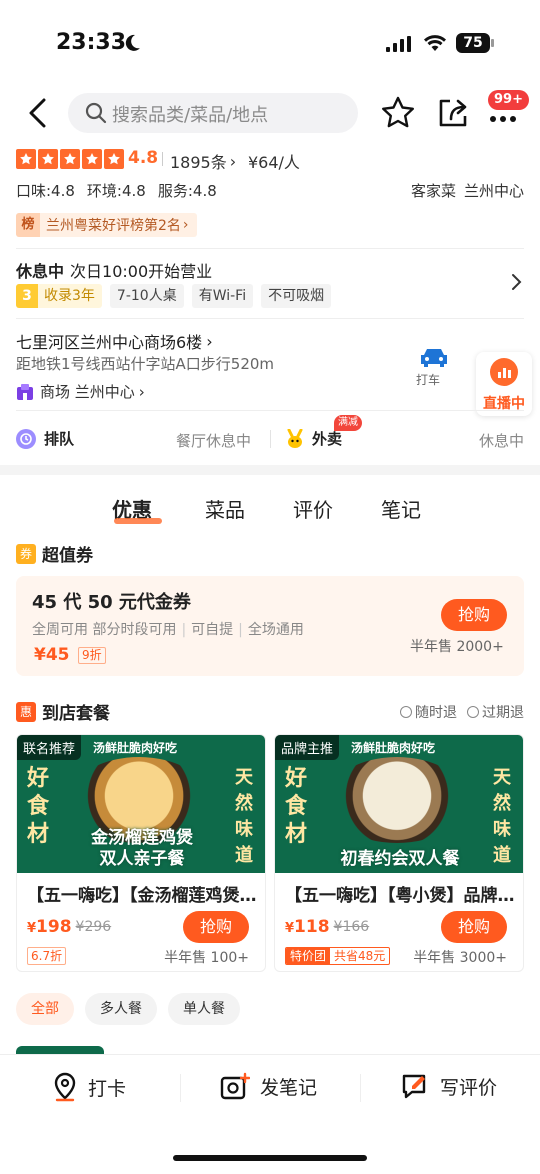  Describe the element at coordinates (448, 1086) in the screenshot. I see `write-review-button: 写评价` at that location.